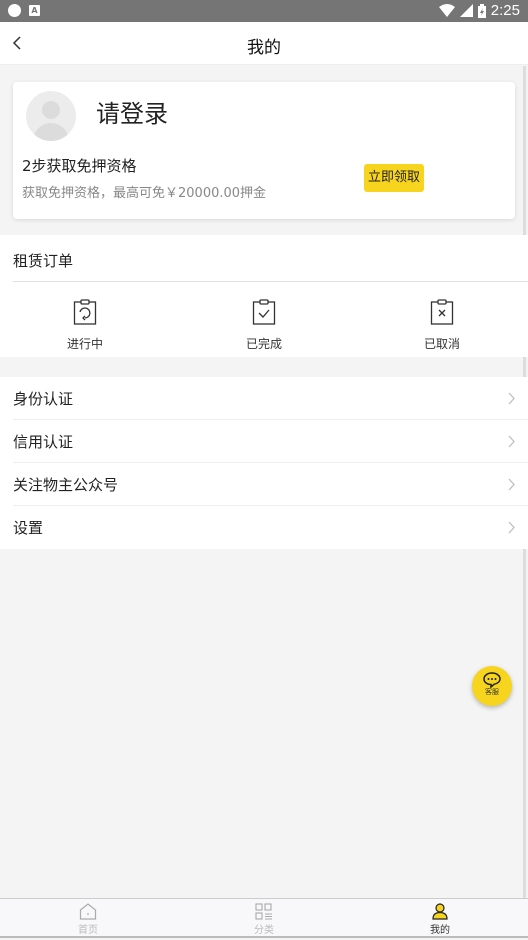 The width and height of the screenshot is (528, 940). Describe the element at coordinates (264, 11) in the screenshot. I see `status-bar: A 2:25` at that location.